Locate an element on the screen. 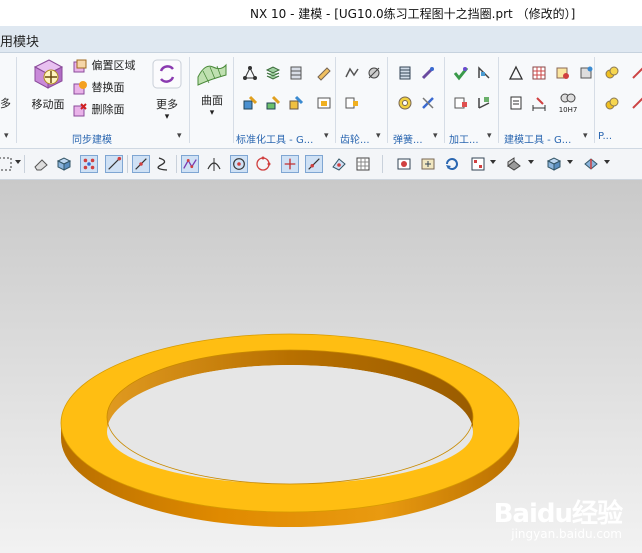  spring-icon is located at coordinates (405, 73).